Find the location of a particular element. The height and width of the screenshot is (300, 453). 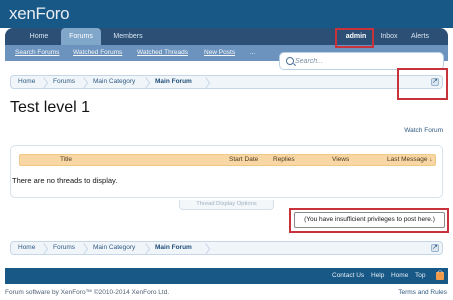

column-last-message: Last Message ↓ is located at coordinates (410, 160).